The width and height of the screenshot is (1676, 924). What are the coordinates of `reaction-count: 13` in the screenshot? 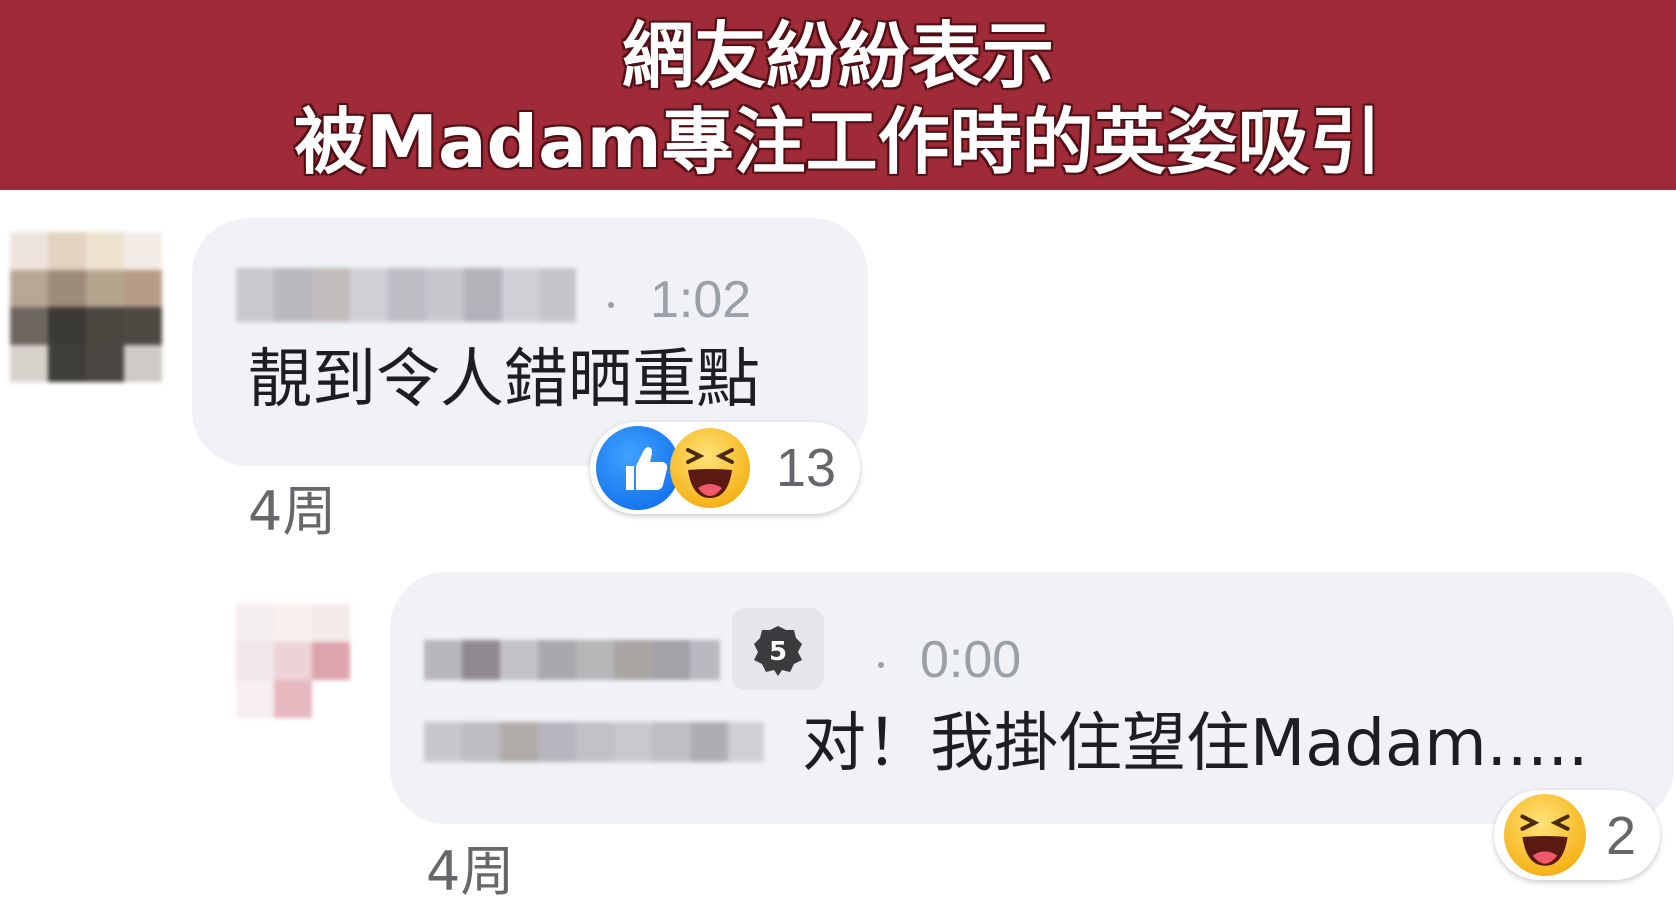 It's located at (806, 468).